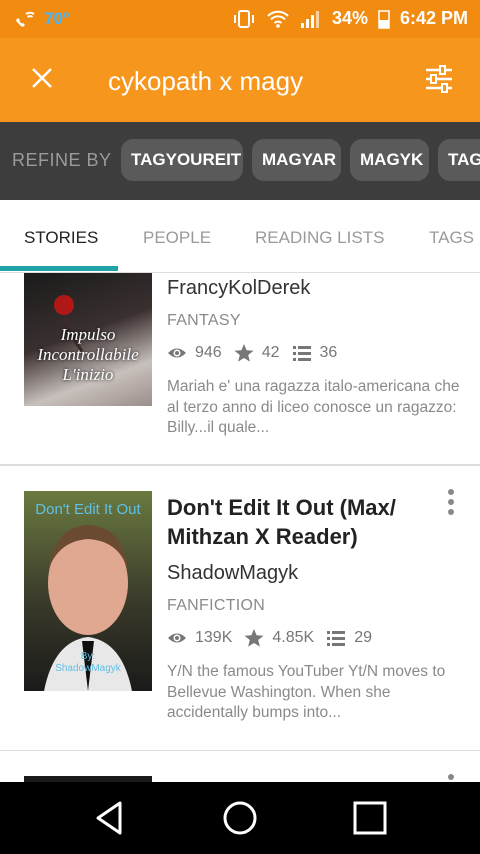 The image size is (480, 854). What do you see at coordinates (57, 18) in the screenshot?
I see `temperature-text: 70°` at bounding box center [57, 18].